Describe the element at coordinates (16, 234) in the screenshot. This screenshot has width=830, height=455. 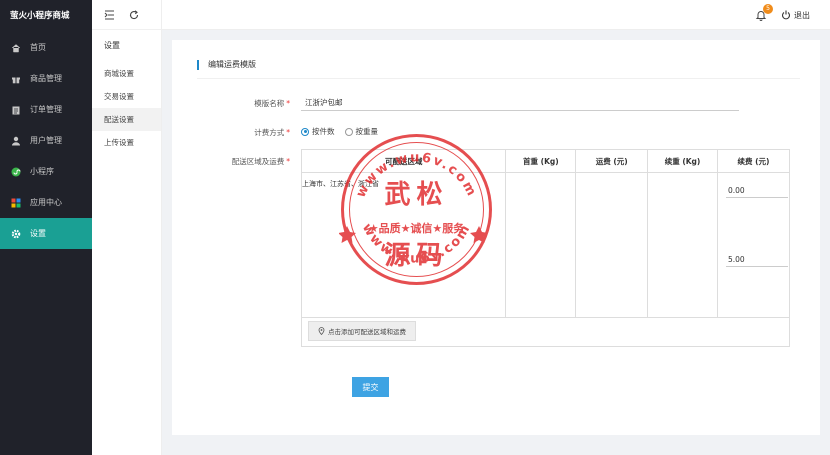
I see `gear-icon` at that location.